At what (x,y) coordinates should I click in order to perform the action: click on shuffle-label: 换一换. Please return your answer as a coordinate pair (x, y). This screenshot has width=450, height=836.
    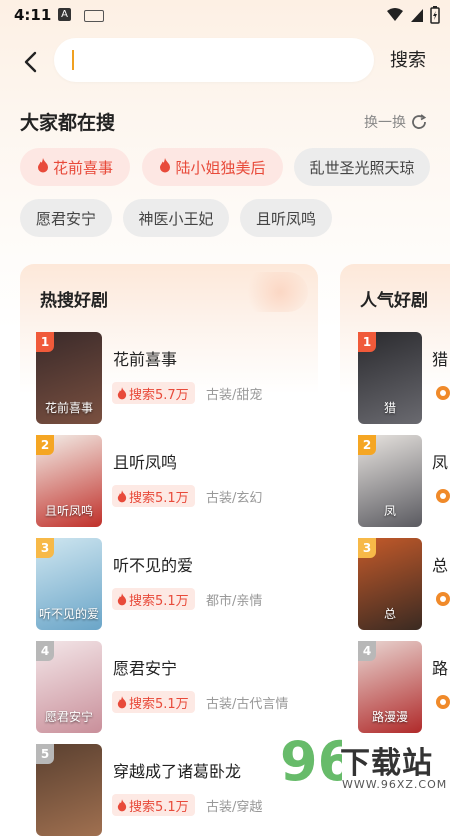
    Looking at the image, I should click on (385, 123).